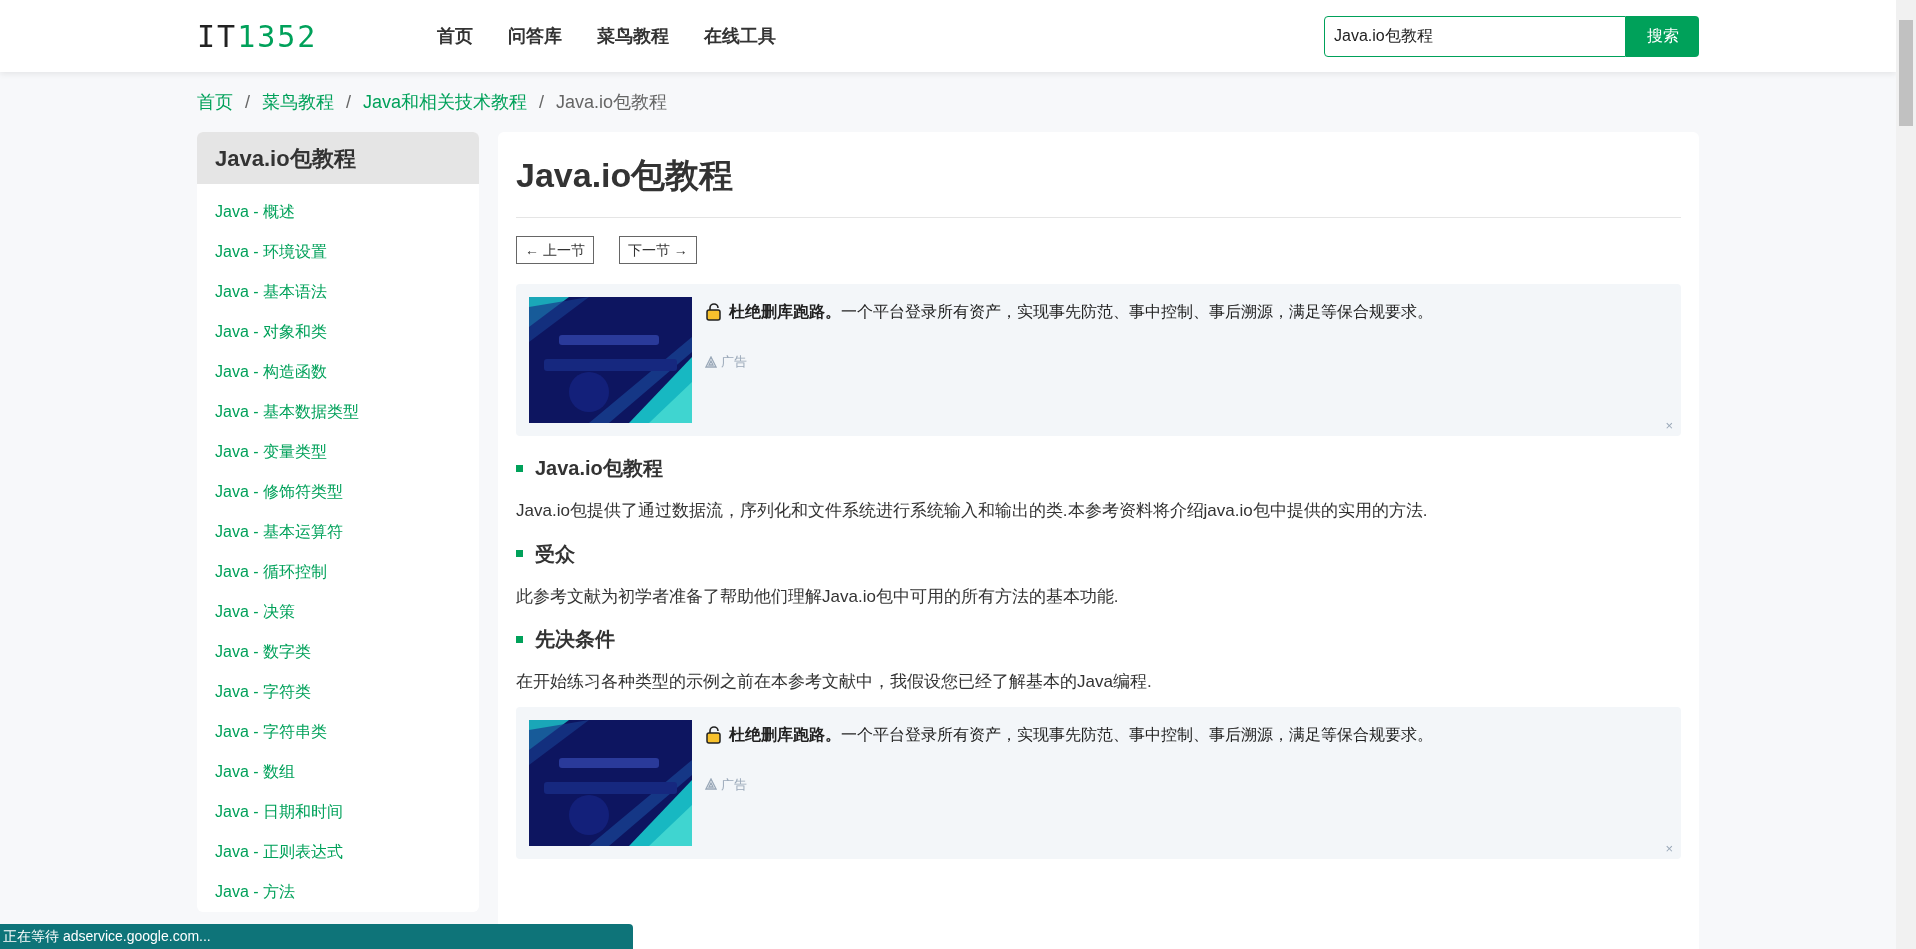 The height and width of the screenshot is (949, 1916). I want to click on search-field: Java.io包教程, so click(1475, 36).